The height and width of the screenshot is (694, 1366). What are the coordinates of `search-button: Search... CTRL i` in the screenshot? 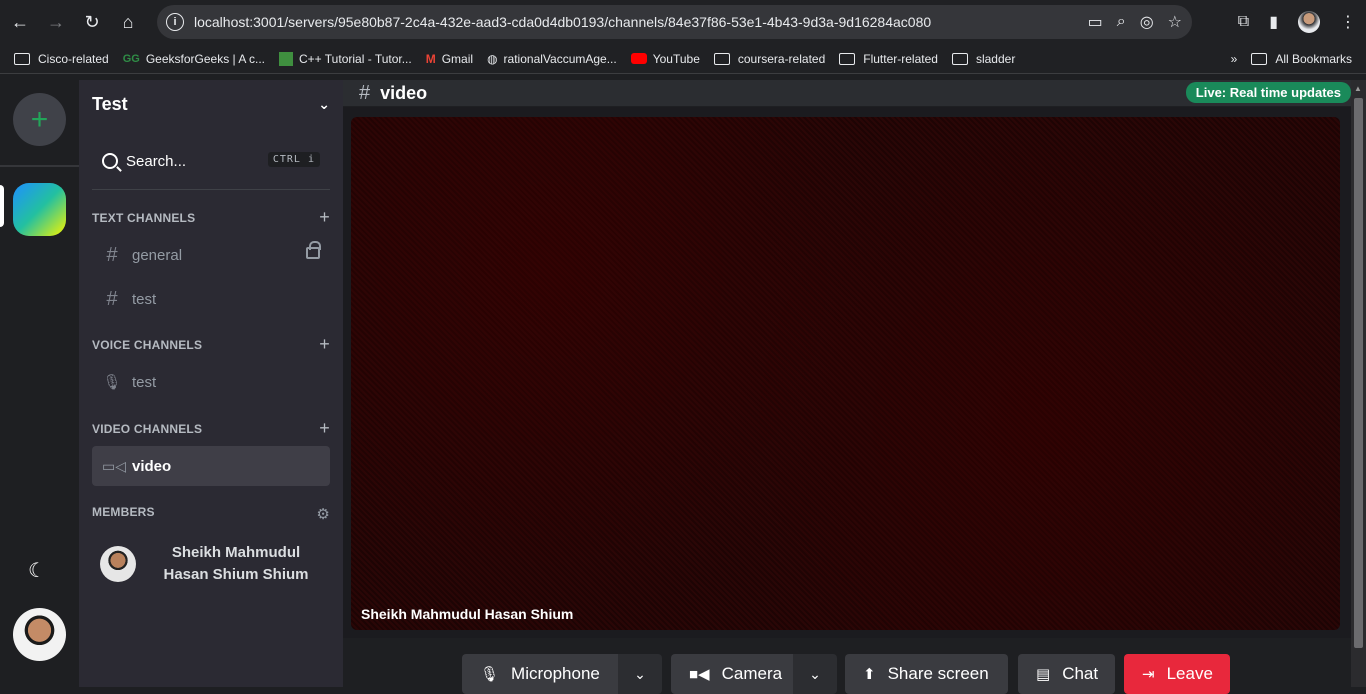 It's located at (211, 161).